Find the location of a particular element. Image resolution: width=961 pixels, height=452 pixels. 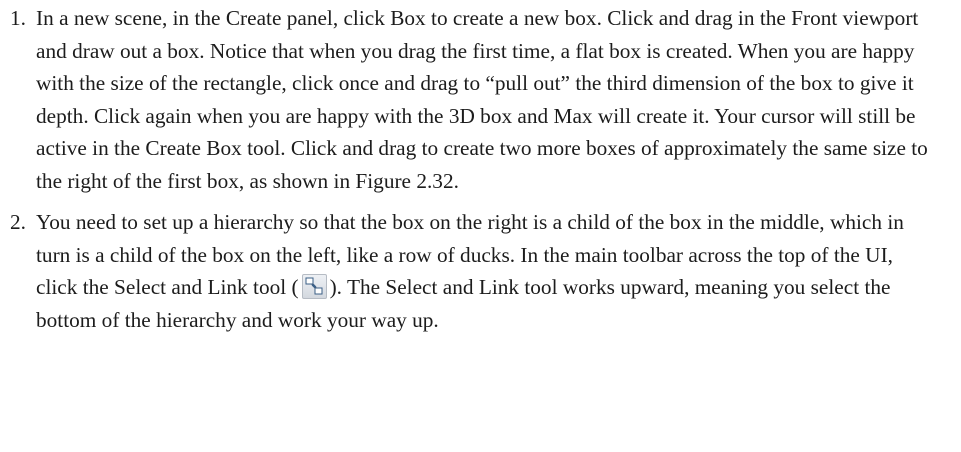

step-number: 1. is located at coordinates (18, 18).